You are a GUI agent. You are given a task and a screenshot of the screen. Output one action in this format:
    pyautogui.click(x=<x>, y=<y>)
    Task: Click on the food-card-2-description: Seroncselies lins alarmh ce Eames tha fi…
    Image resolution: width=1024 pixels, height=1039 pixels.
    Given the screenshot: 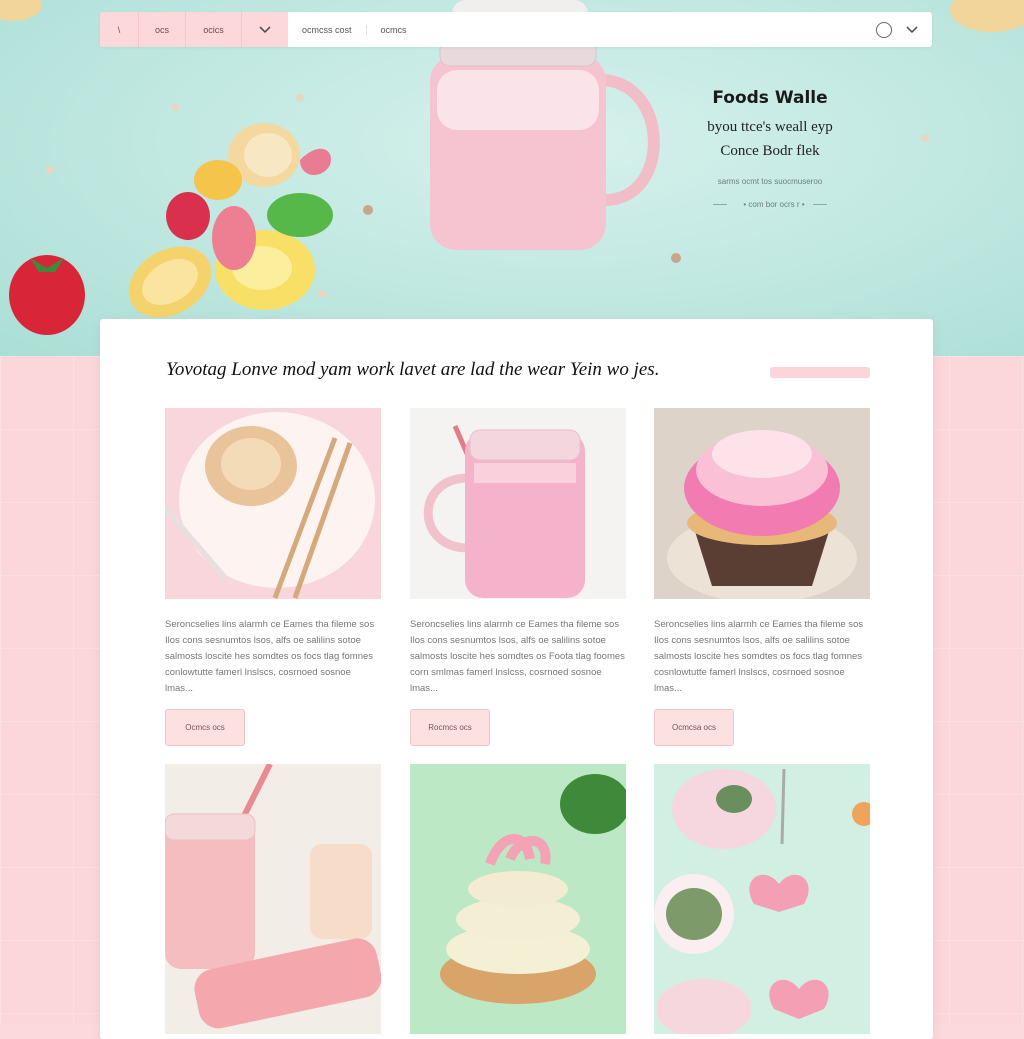 What is the action you would take?
    pyautogui.click(x=517, y=656)
    